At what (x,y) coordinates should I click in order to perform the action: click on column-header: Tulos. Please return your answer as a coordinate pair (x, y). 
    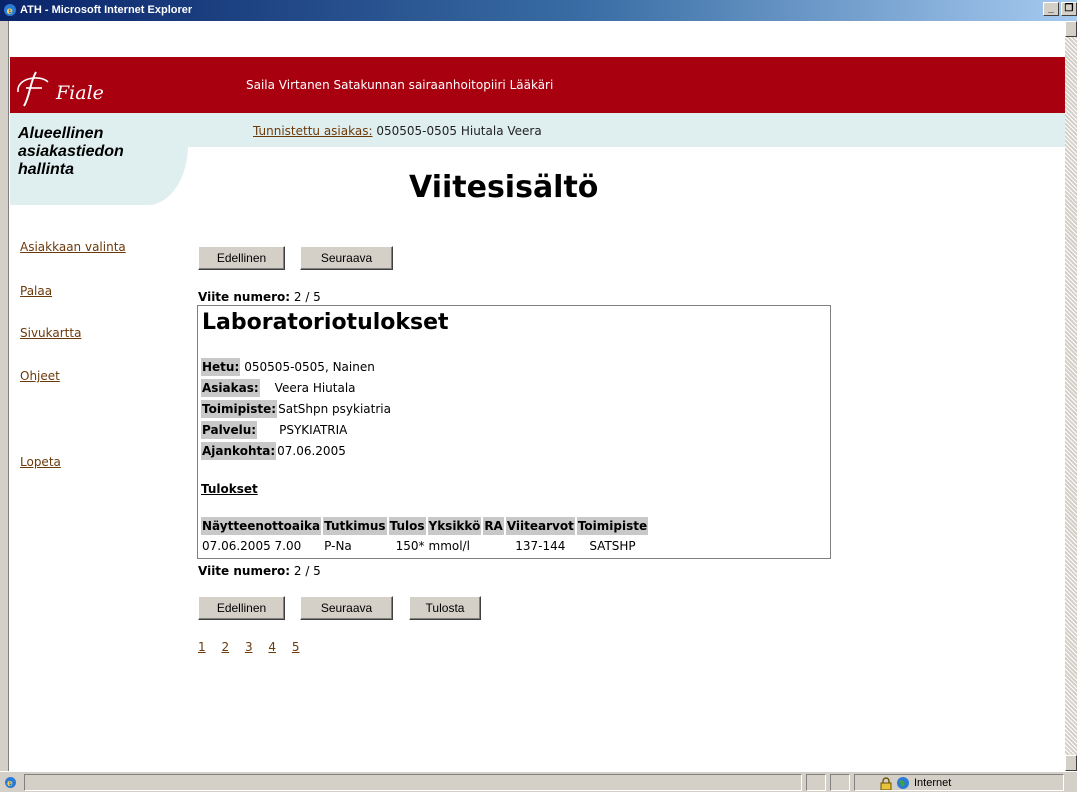
    Looking at the image, I should click on (407, 526).